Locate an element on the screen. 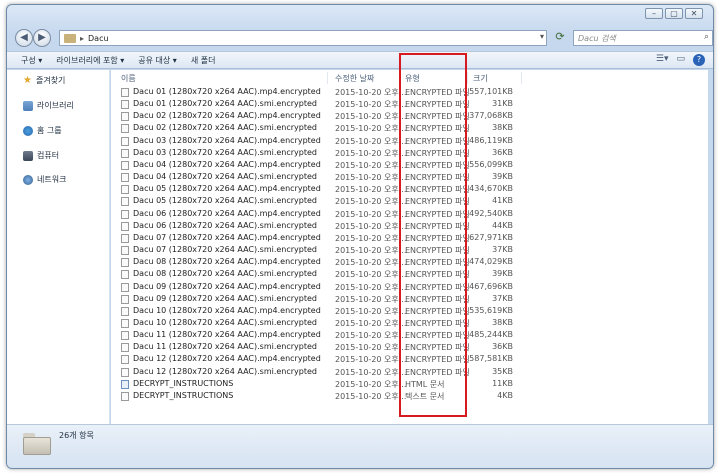  column-header-name: 이름 is located at coordinates (128, 78).